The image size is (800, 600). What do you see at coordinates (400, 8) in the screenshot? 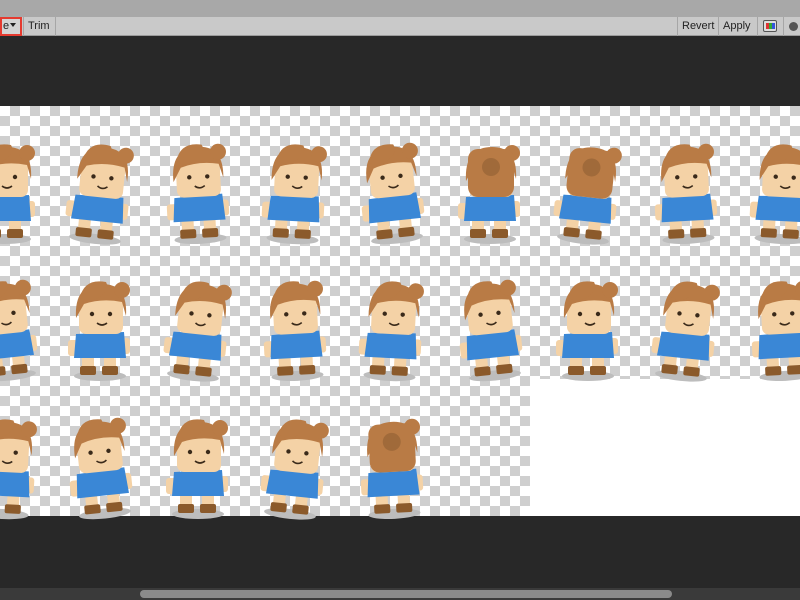
I see `window-top-strip` at bounding box center [400, 8].